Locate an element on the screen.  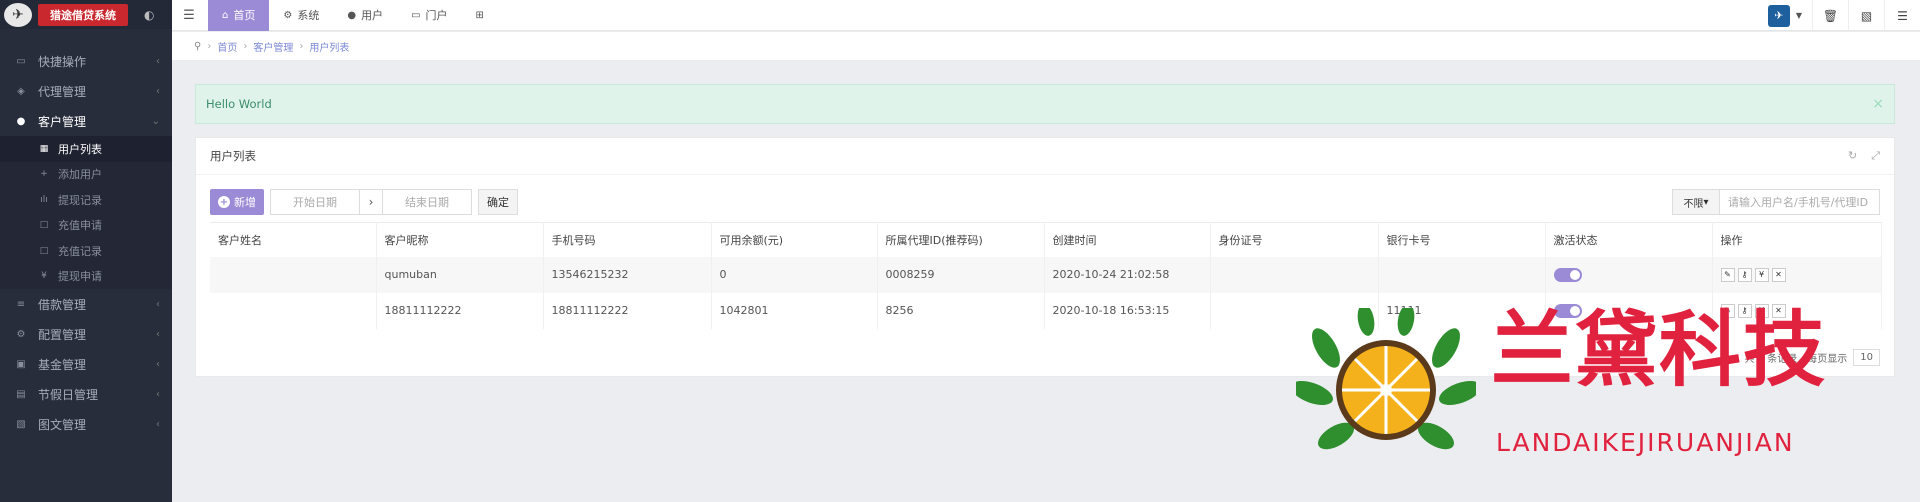
topbar-right: ✈ ▼ 🗑 ▧ ☰ is located at coordinates (1843, 15).